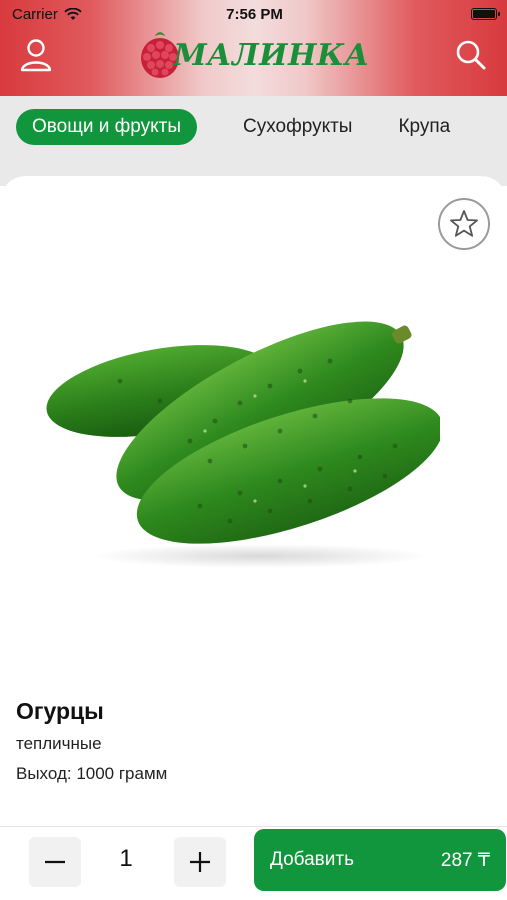  What do you see at coordinates (465, 860) in the screenshot?
I see `product-price: 287 ₸` at bounding box center [465, 860].